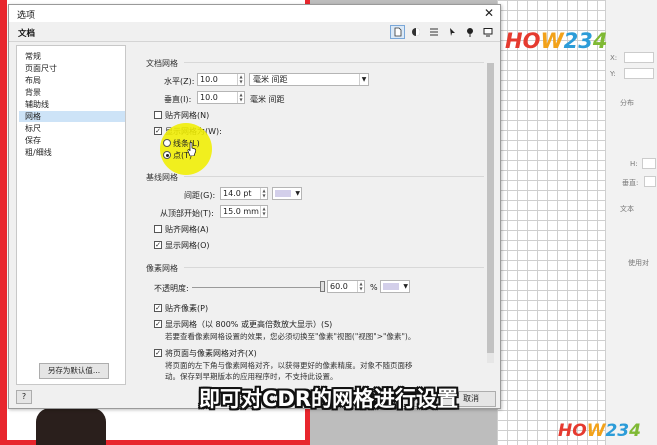  I want to click on lines-radio, so click(167, 143).